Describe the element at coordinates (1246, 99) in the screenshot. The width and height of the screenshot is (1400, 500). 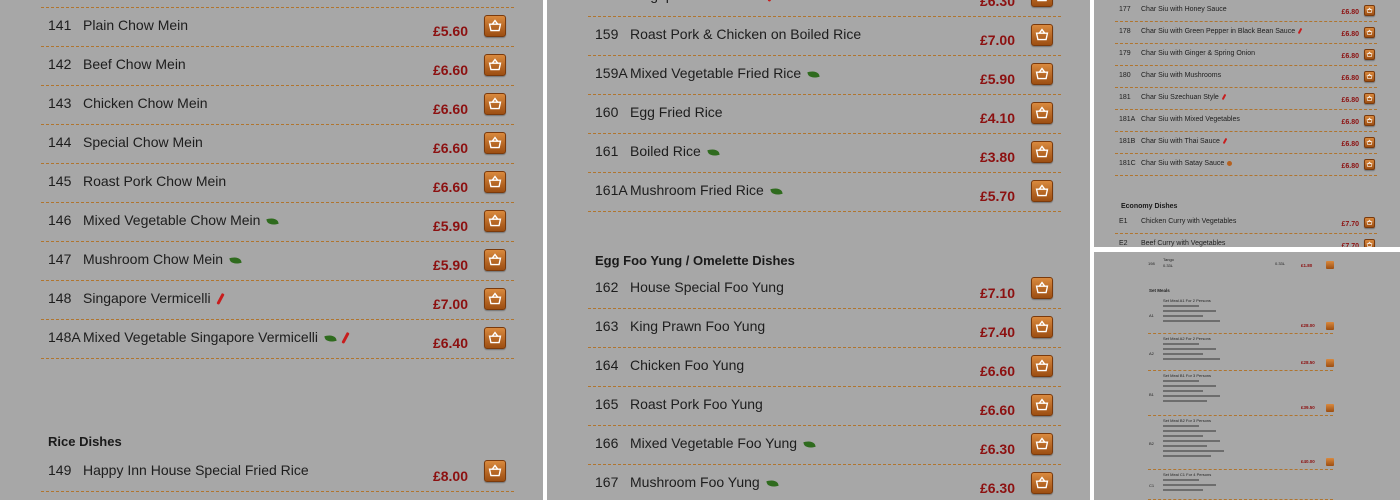
I see `menu-item-row: 181 Char Siu Szechuan Style £6.80` at that location.